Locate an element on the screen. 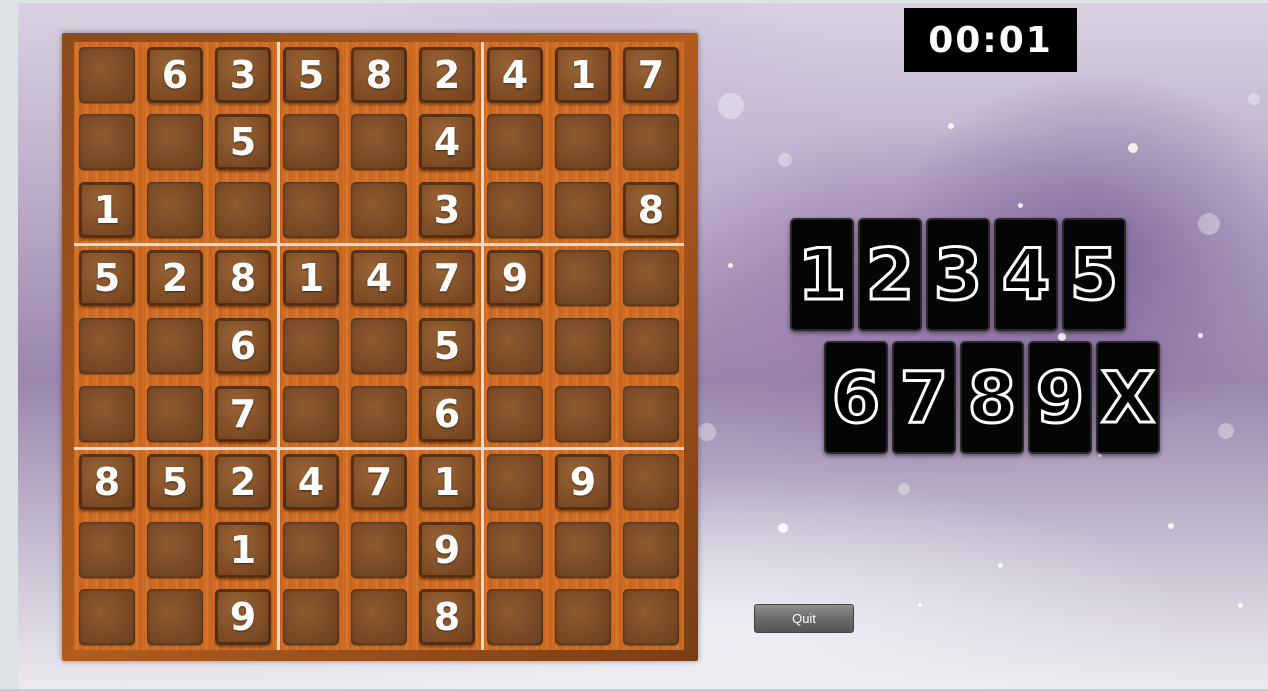  quit-button: Quit is located at coordinates (804, 618).